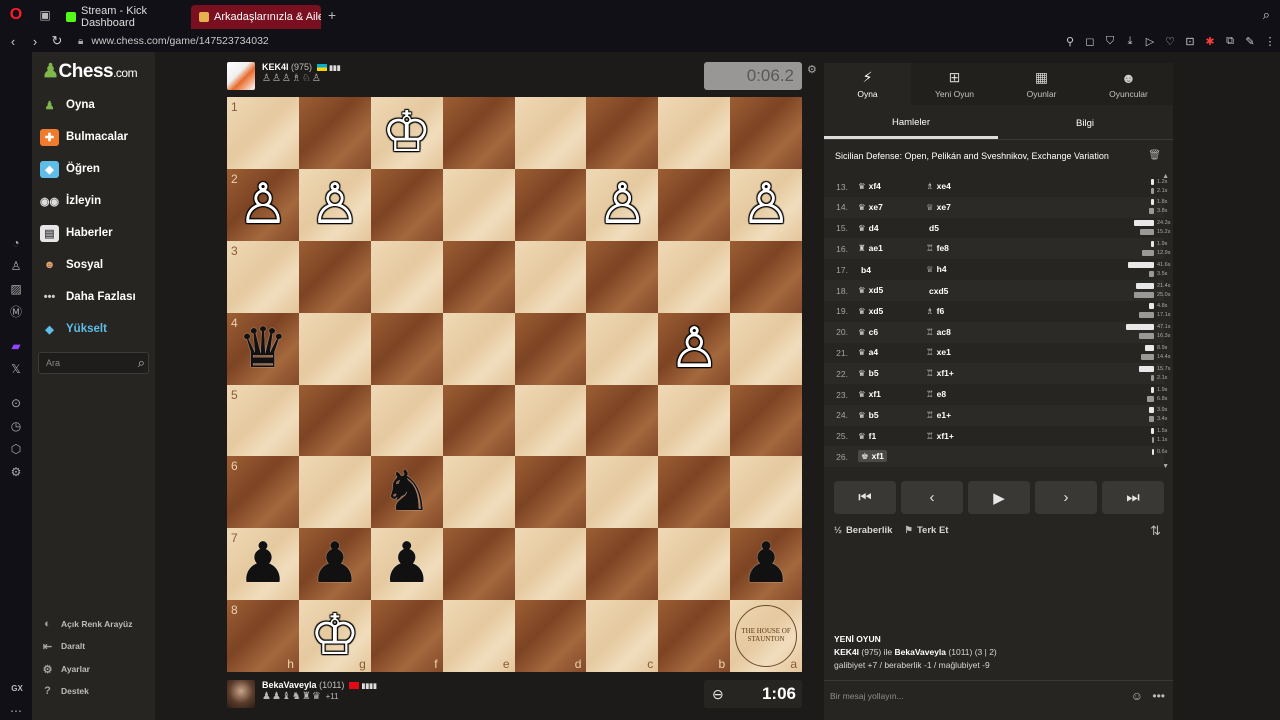 This screenshot has width=1280, height=720. I want to click on board-square: 4 ♛, so click(263, 348).